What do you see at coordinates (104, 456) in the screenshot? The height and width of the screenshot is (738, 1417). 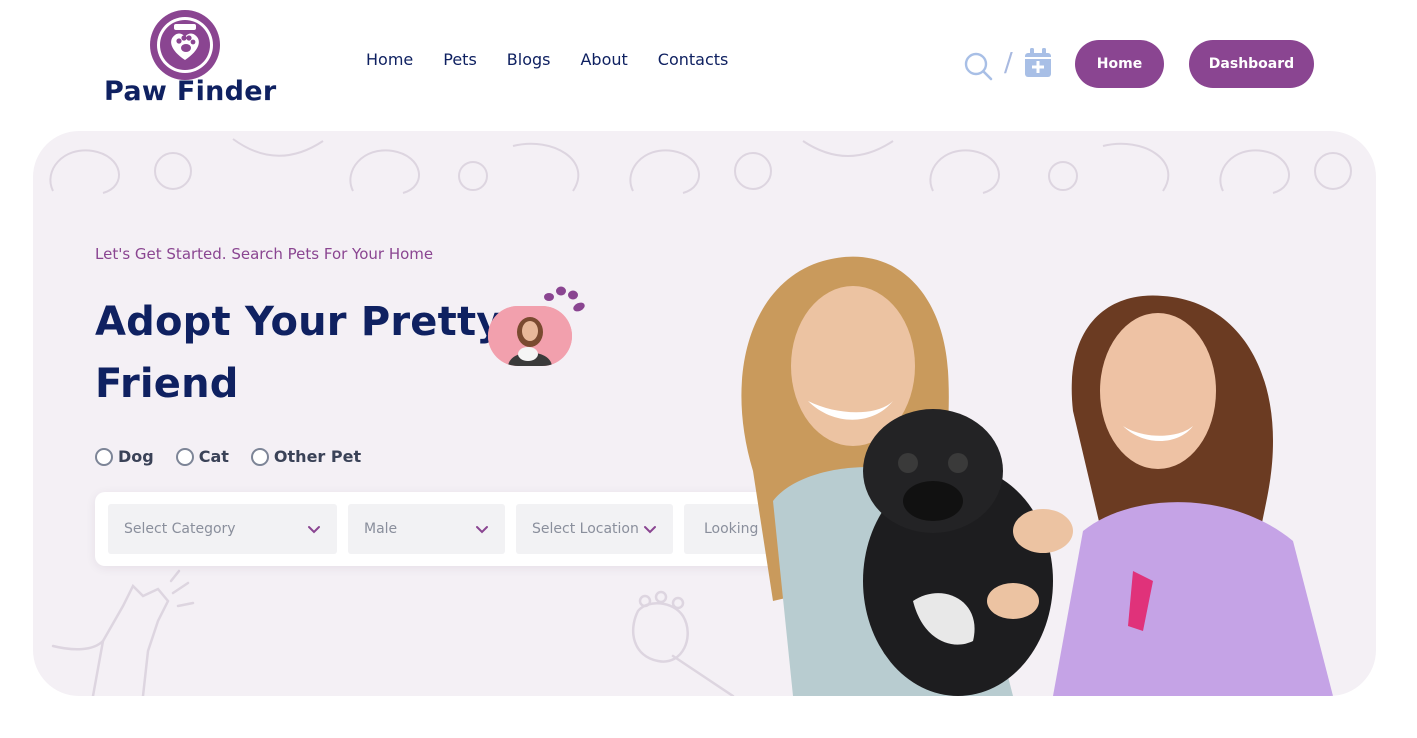 I see `radio-dog-circle` at bounding box center [104, 456].